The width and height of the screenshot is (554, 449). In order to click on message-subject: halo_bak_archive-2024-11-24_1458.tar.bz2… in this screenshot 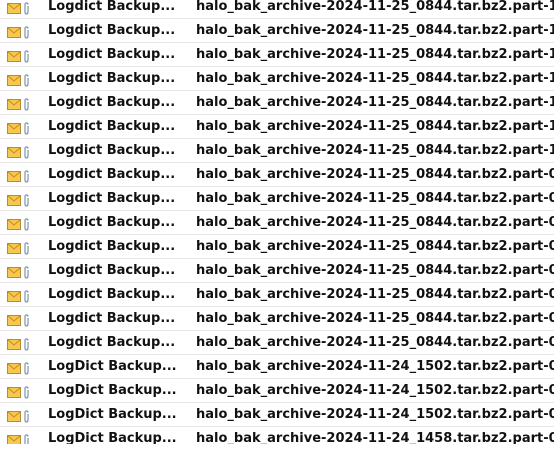, I will do `click(375, 437)`.